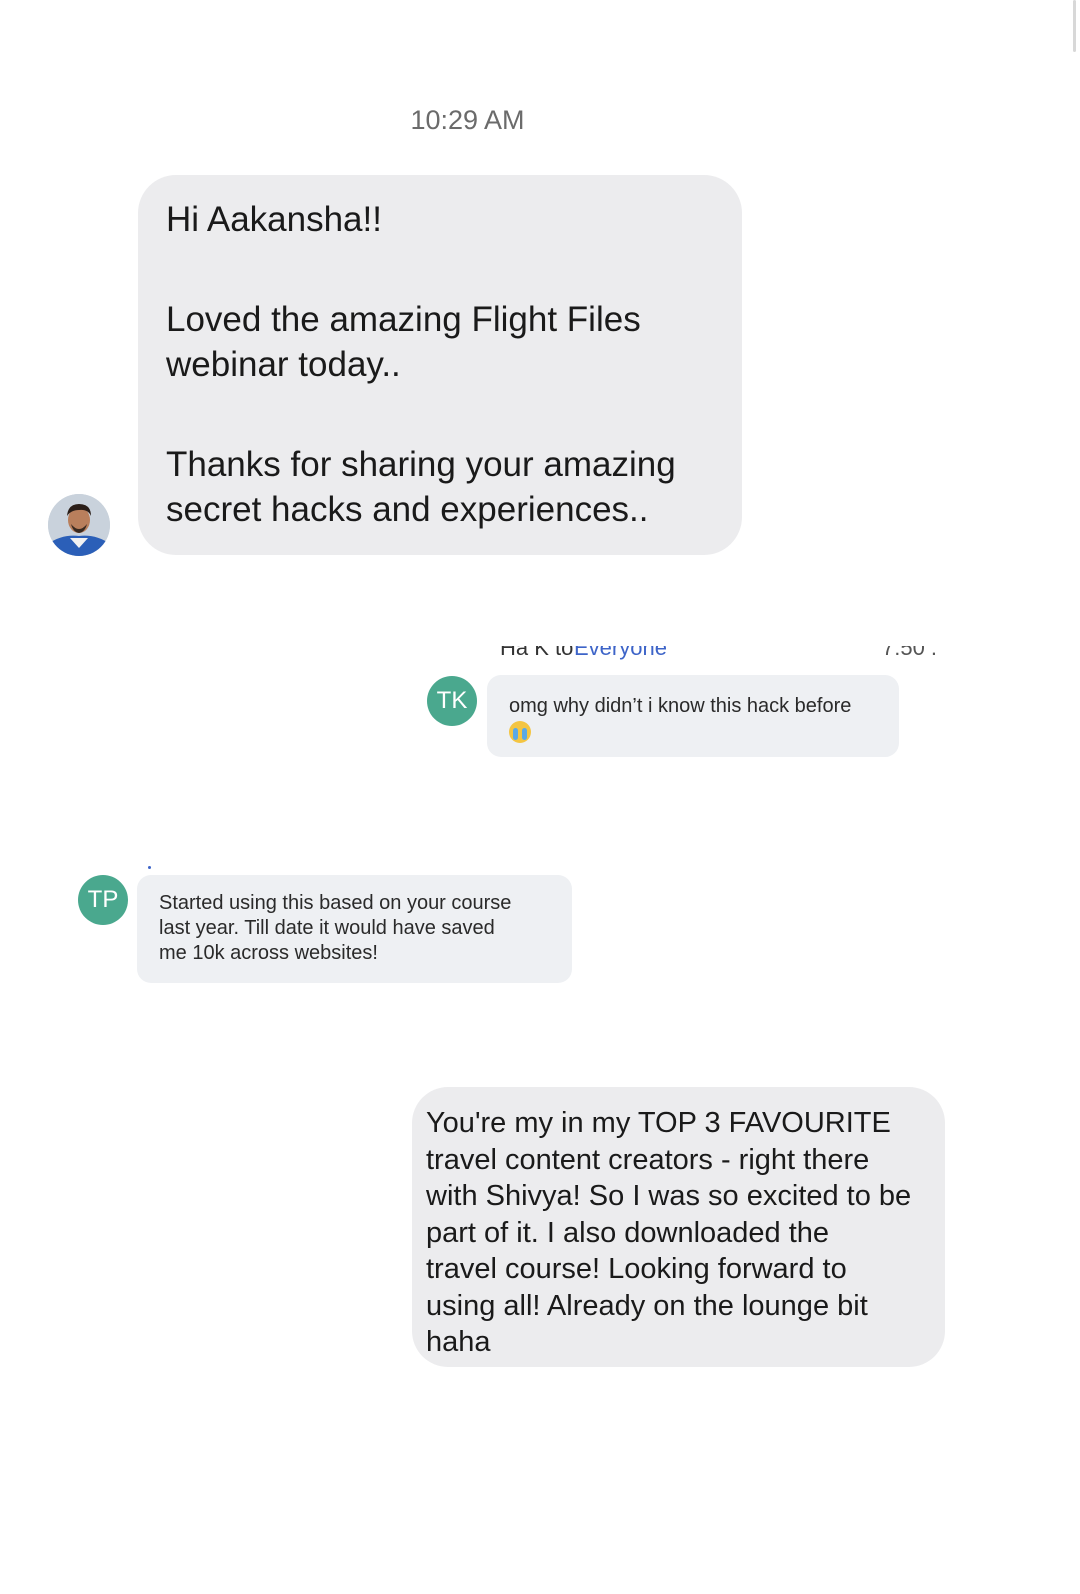  Describe the element at coordinates (628, 1232) in the screenshot. I see `message-line: part of it. I also downloaded the` at that location.